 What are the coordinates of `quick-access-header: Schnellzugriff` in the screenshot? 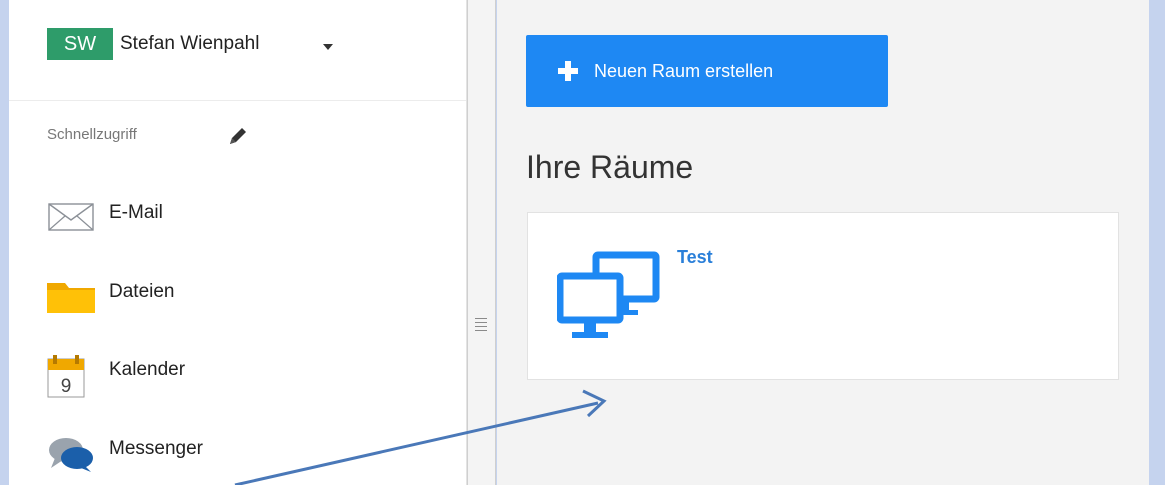 It's located at (146, 135).